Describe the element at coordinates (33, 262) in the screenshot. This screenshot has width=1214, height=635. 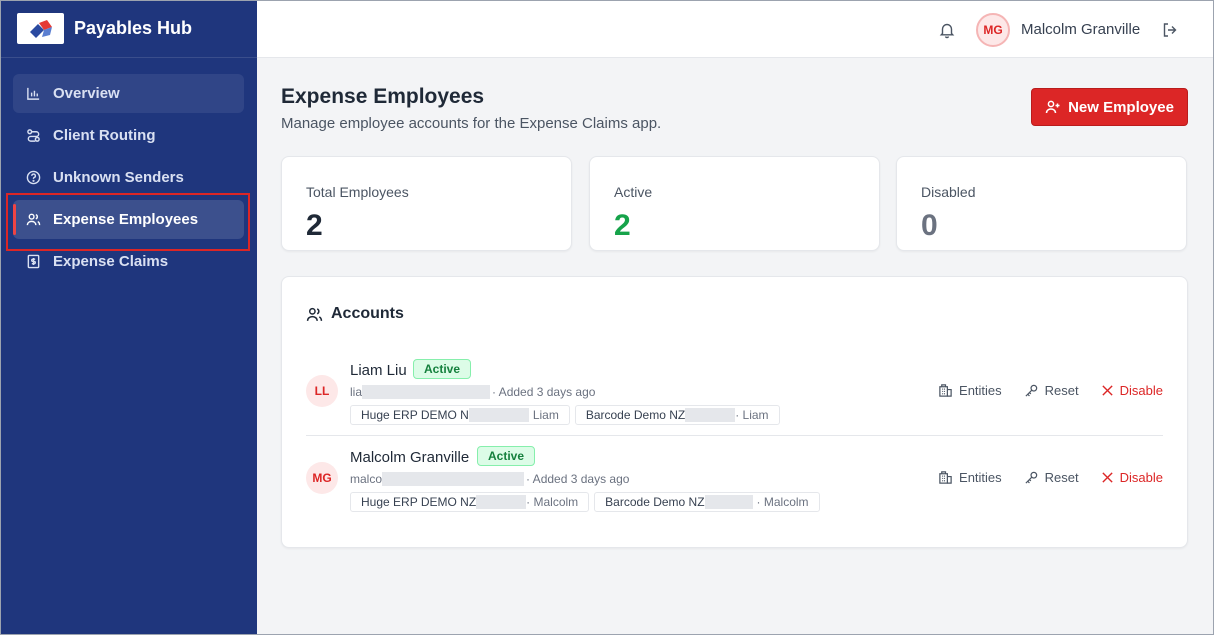
I see `receipt-dollar-icon` at that location.